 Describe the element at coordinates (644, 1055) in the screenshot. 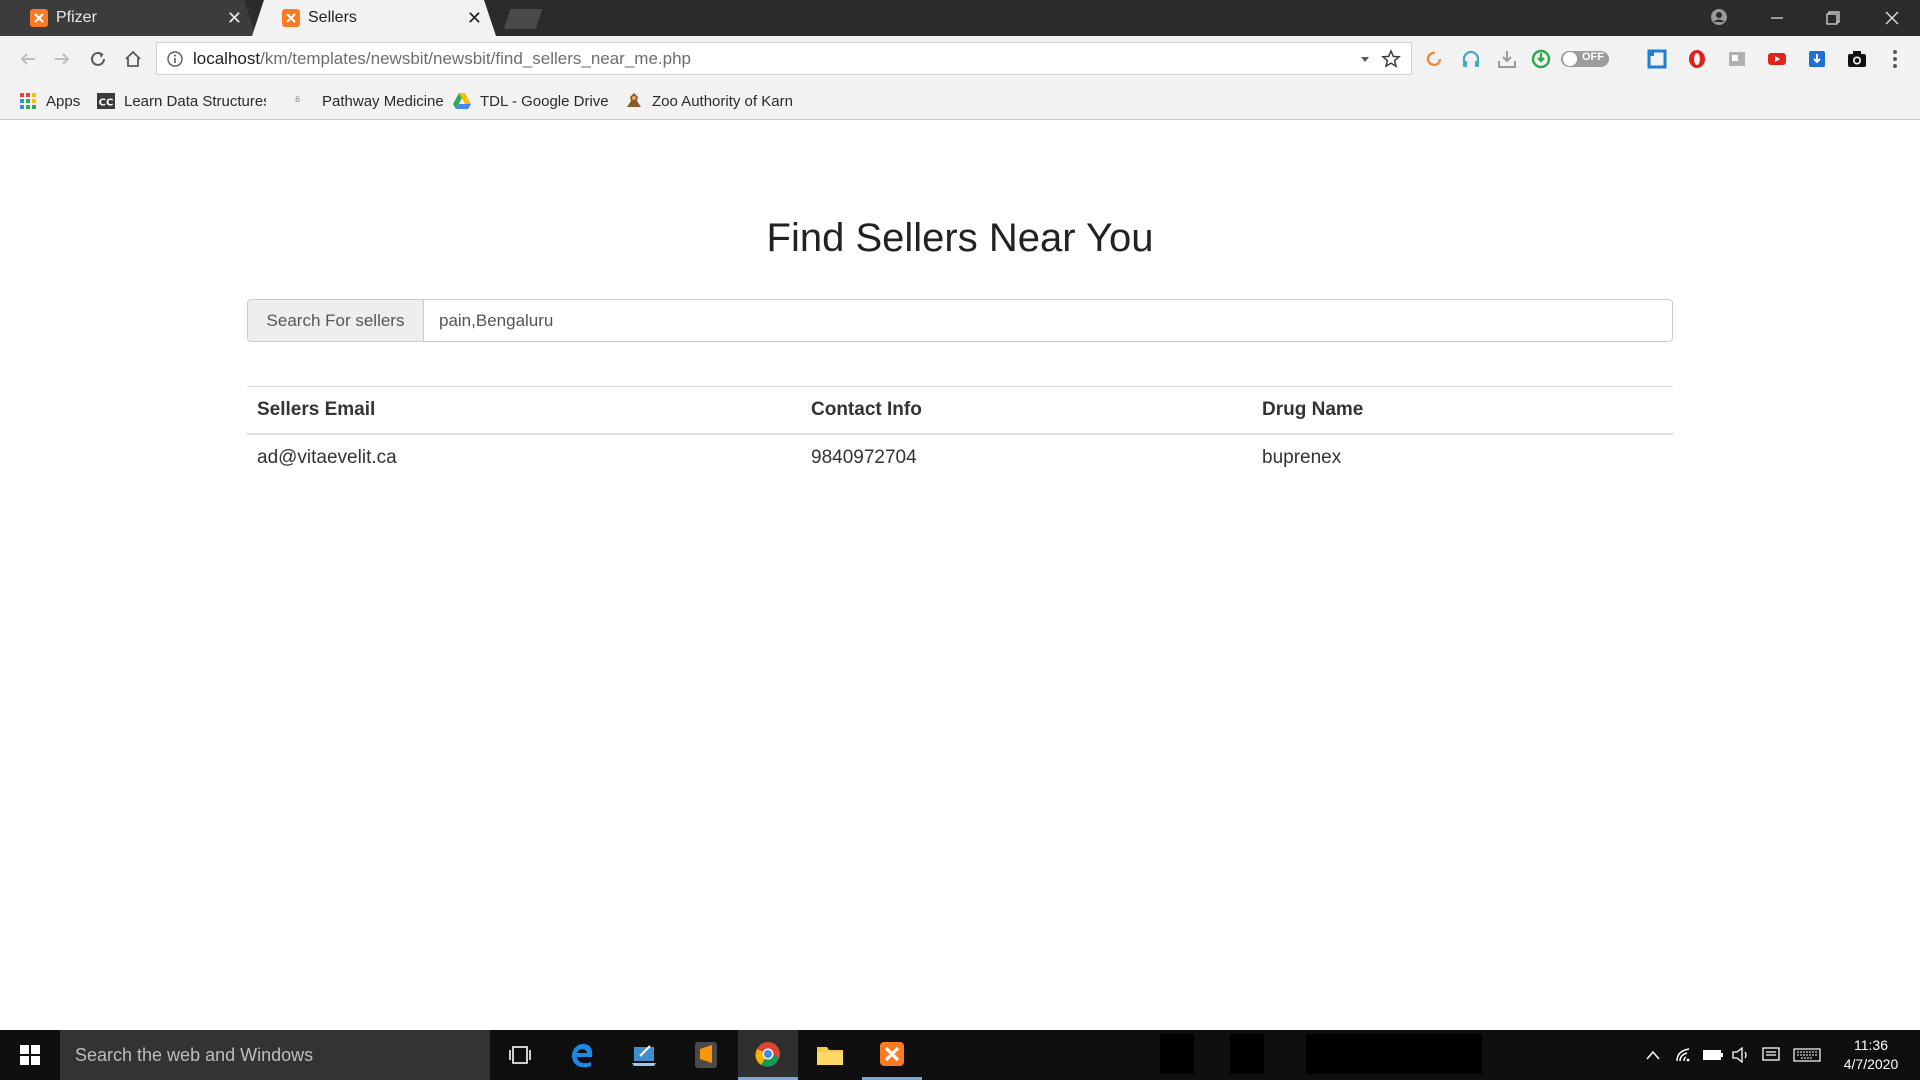

I see `pen-app-icon` at that location.